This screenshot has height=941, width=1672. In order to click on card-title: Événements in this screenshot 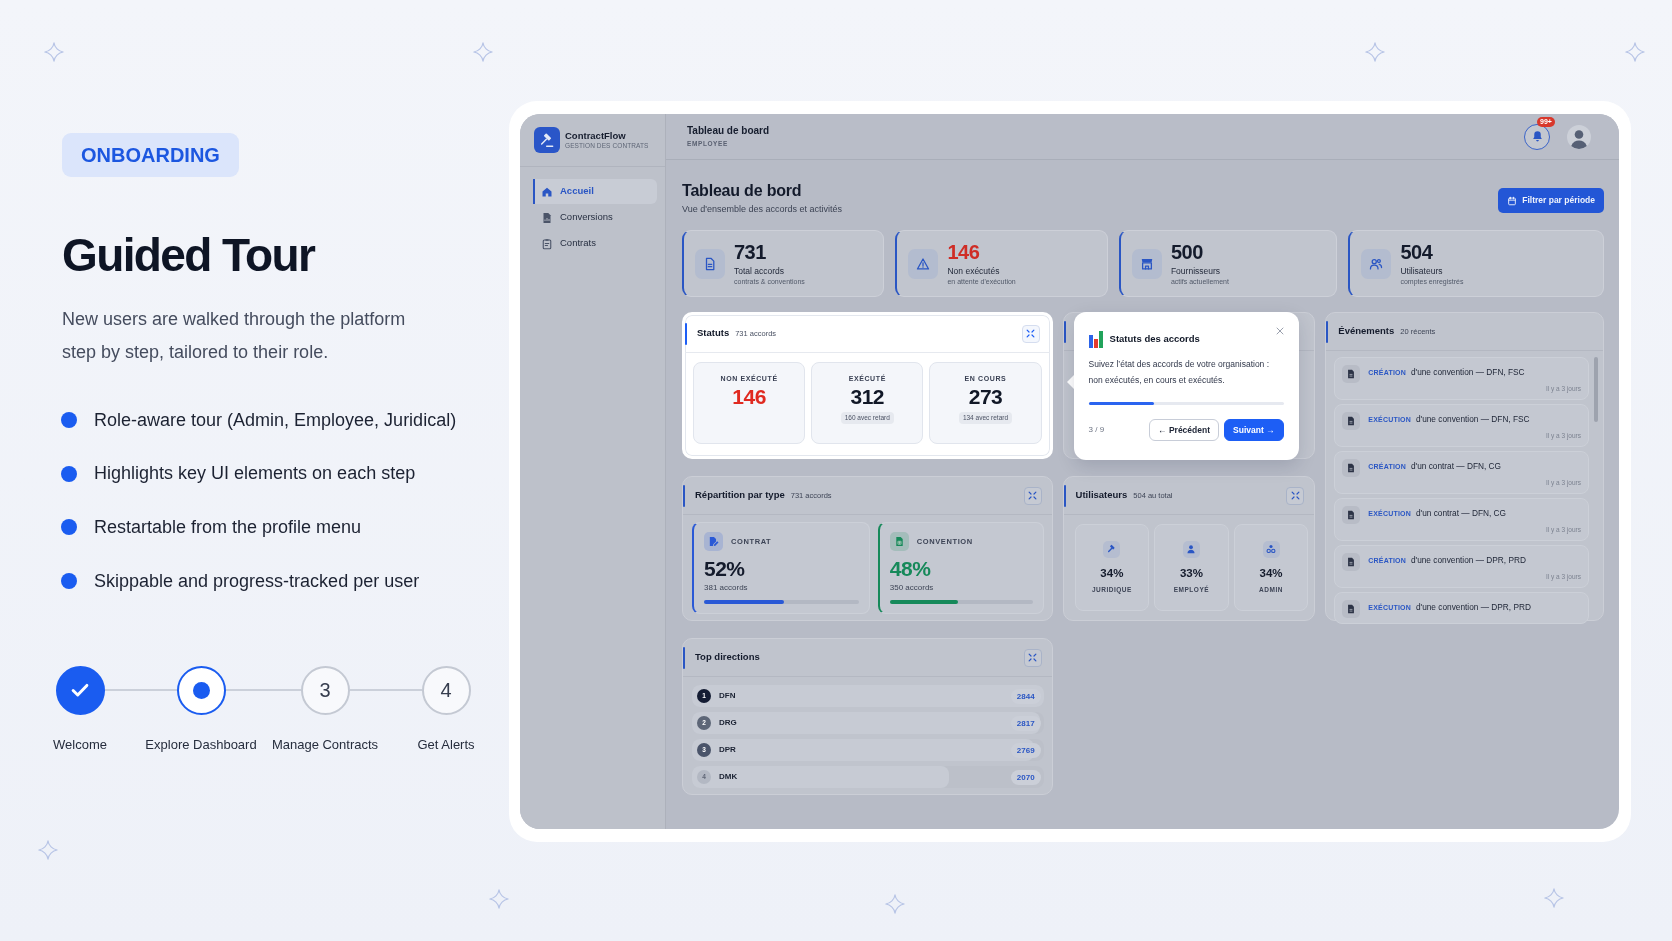, I will do `click(1366, 331)`.